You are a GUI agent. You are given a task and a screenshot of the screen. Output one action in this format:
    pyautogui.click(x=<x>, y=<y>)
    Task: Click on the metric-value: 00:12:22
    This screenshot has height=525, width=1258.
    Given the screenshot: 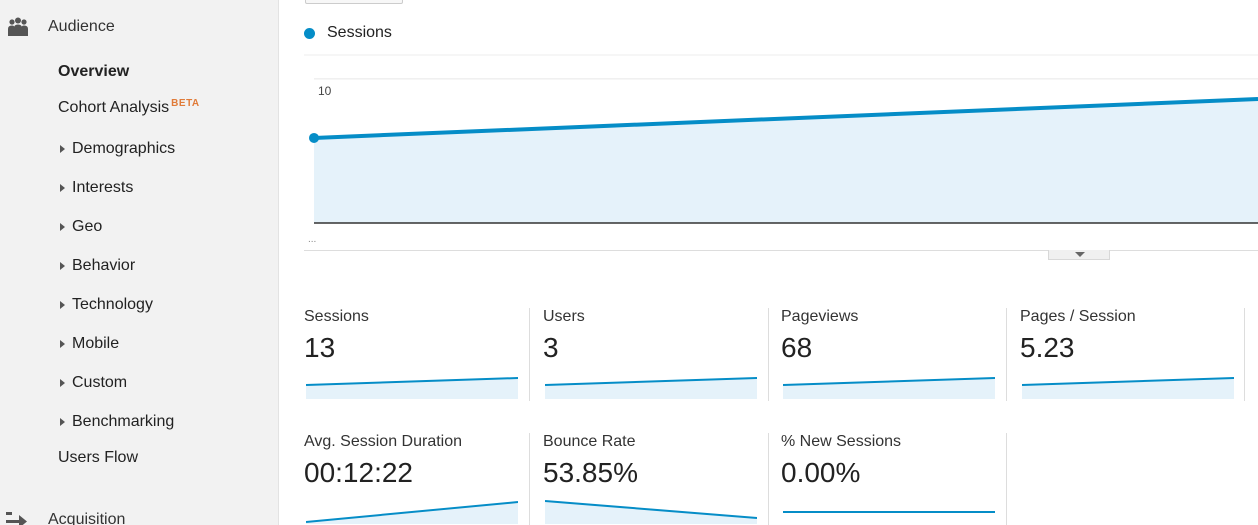 What is the action you would take?
    pyautogui.click(x=358, y=472)
    